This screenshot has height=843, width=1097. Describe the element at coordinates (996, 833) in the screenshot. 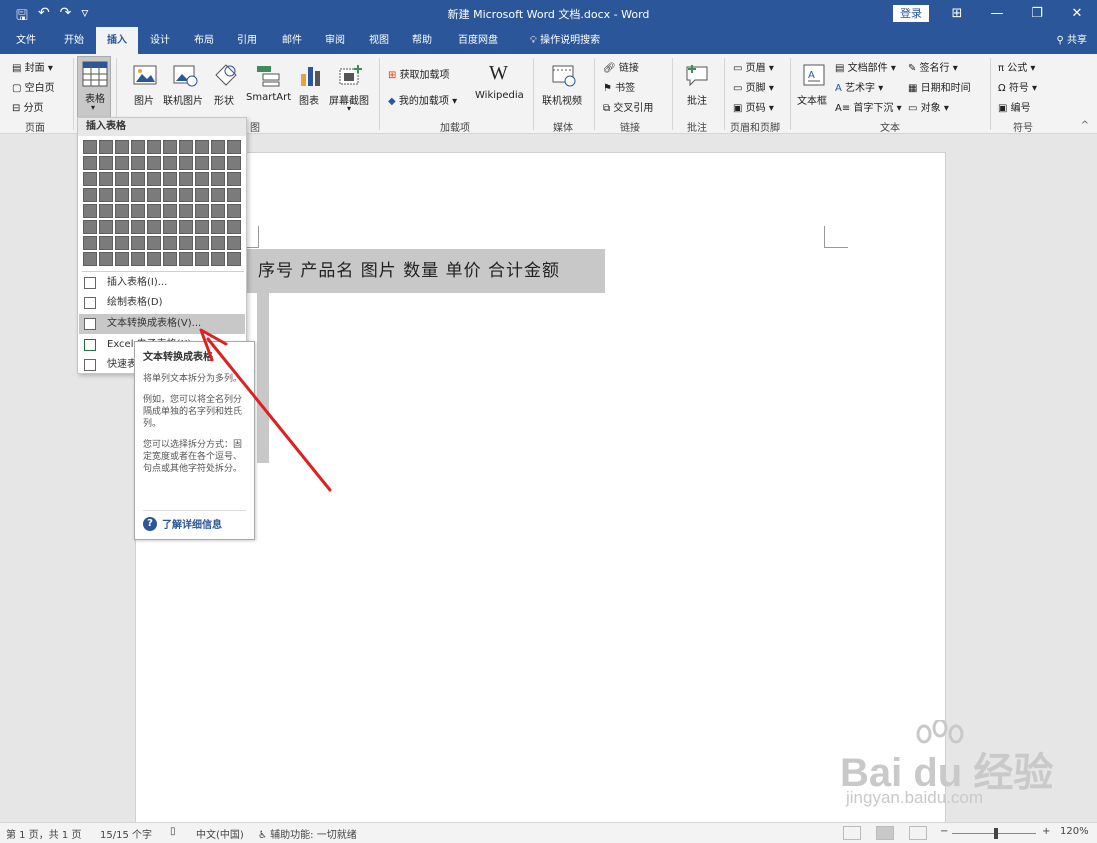

I see `zoom-slider-thumb` at that location.